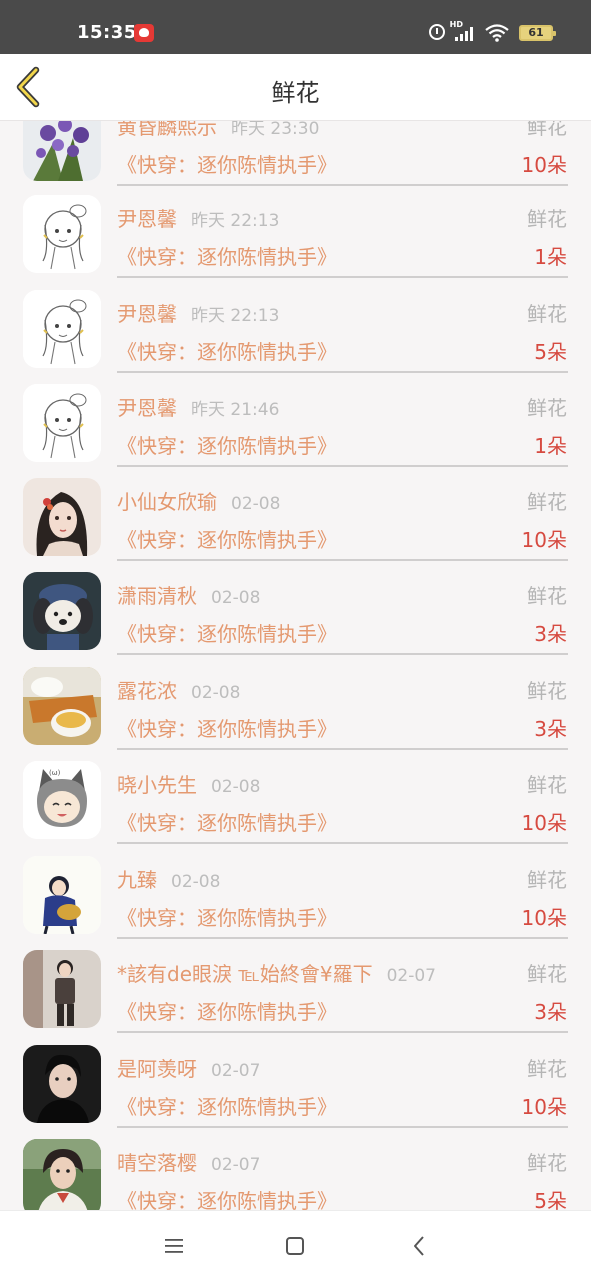 The image size is (591, 1281). Describe the element at coordinates (55, 773) in the screenshot. I see `svg-text: (ω)` at that location.